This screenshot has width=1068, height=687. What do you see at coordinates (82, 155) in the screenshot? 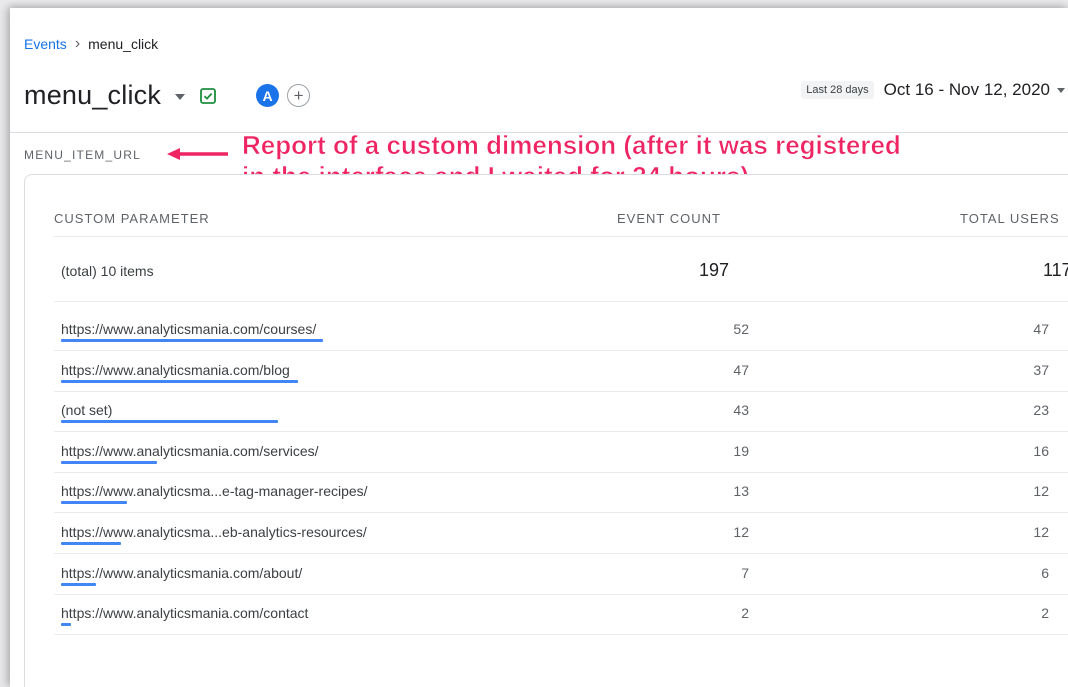
I see `dimension-label: MENU_ITEM_URL` at bounding box center [82, 155].